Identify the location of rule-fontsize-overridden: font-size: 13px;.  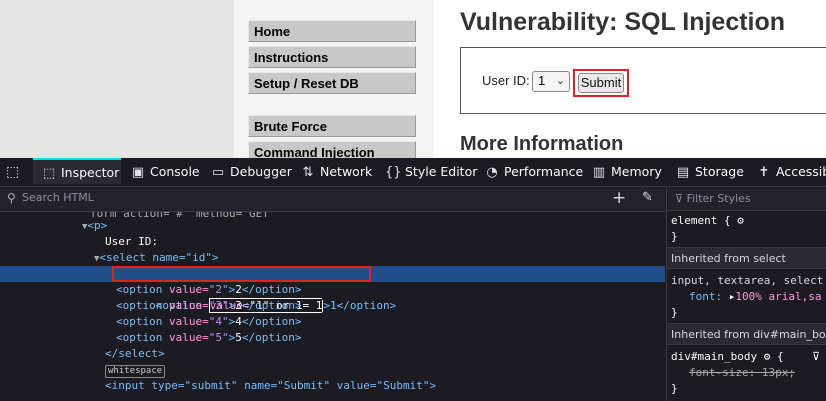
(742, 372).